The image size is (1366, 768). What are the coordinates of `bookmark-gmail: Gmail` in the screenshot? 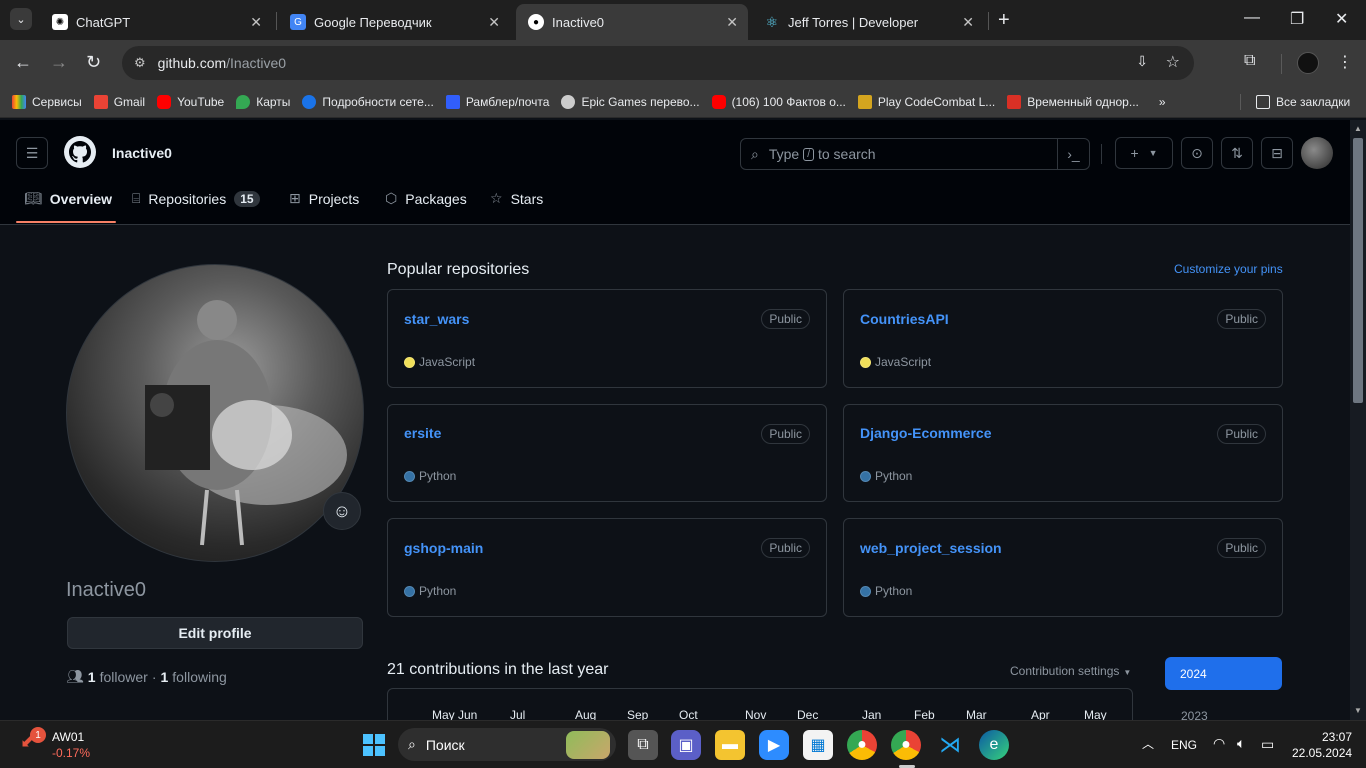 It's located at (119, 101).